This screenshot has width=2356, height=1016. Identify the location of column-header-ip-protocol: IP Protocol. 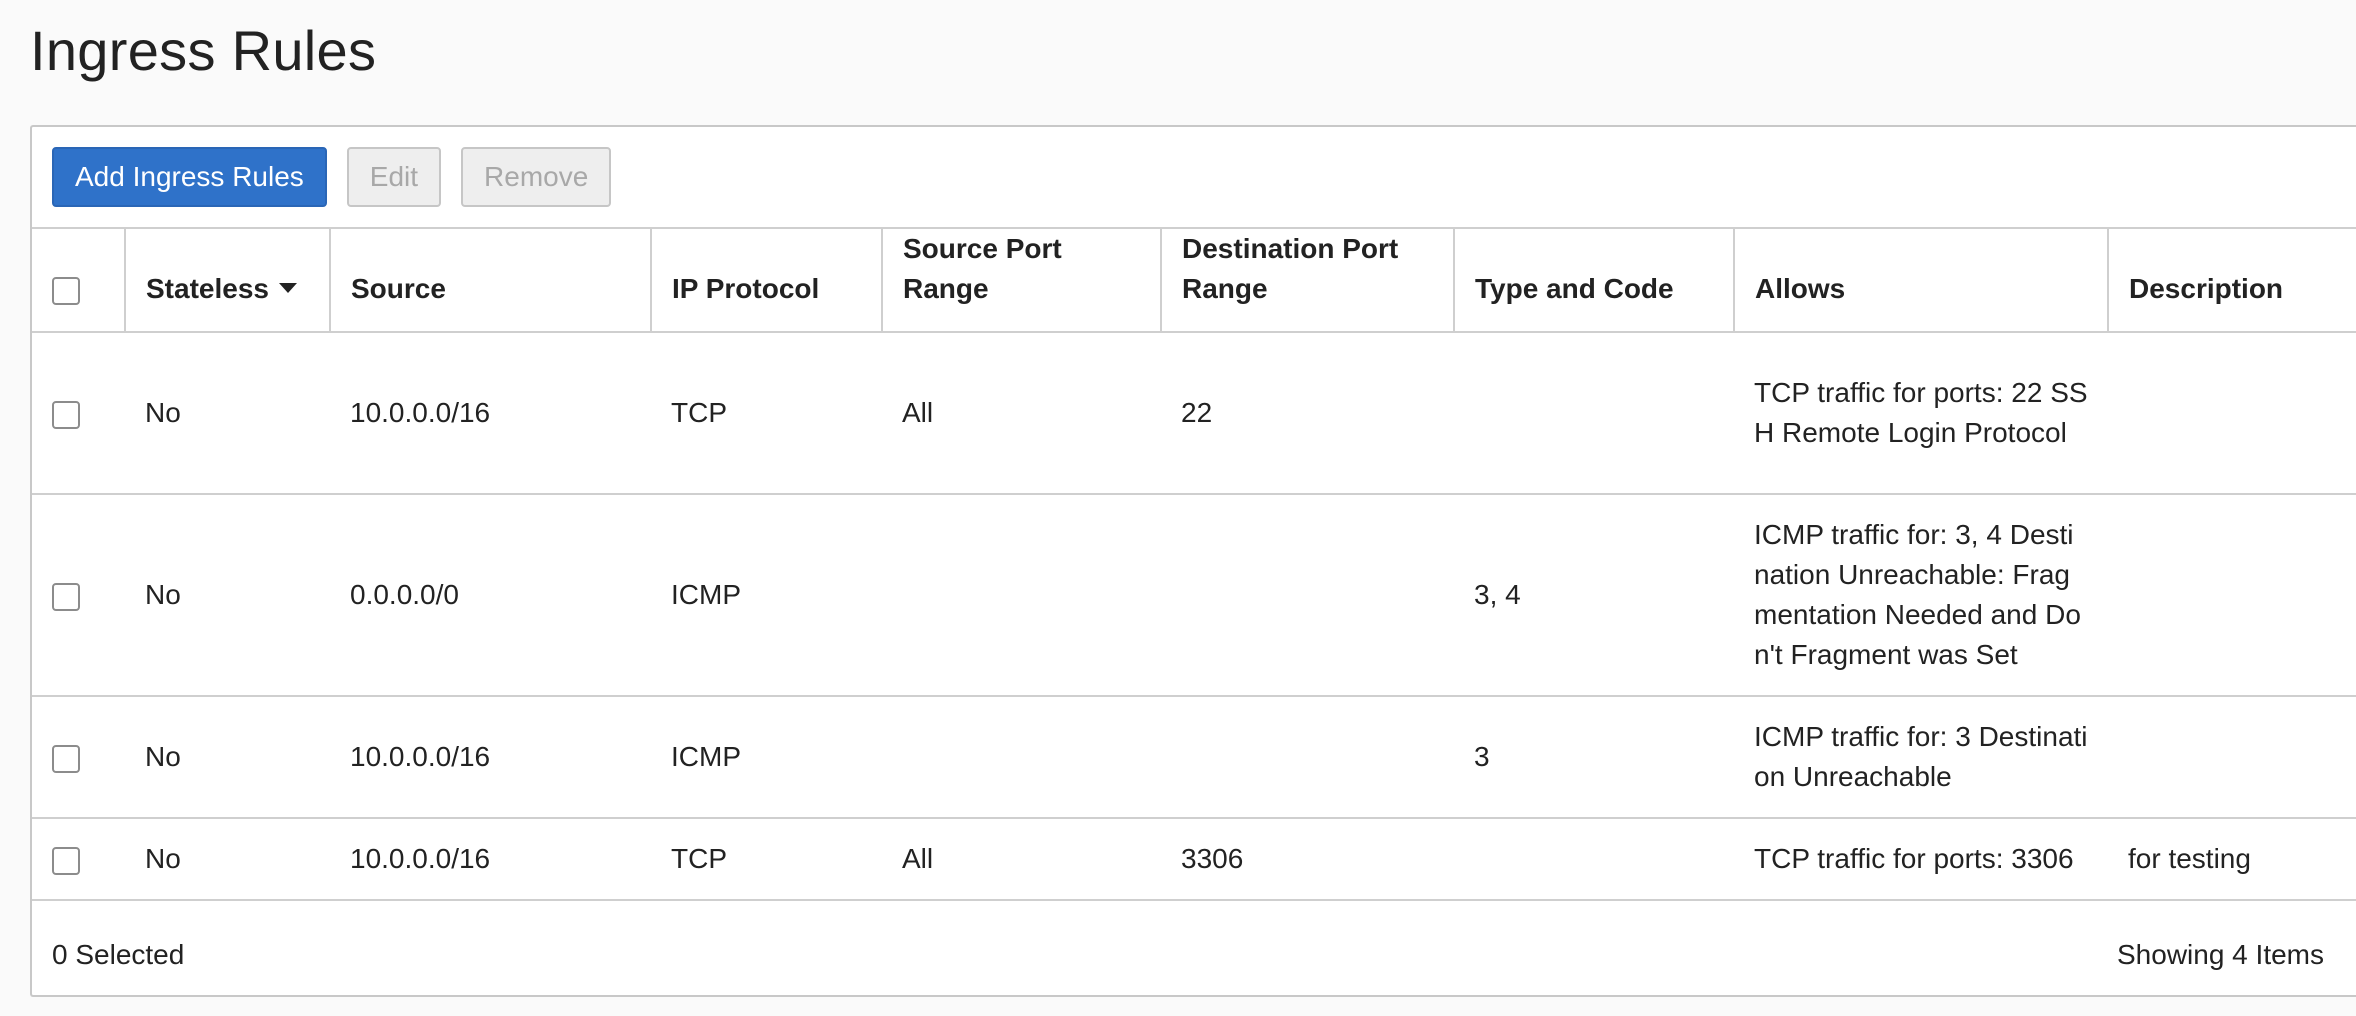
(767, 280).